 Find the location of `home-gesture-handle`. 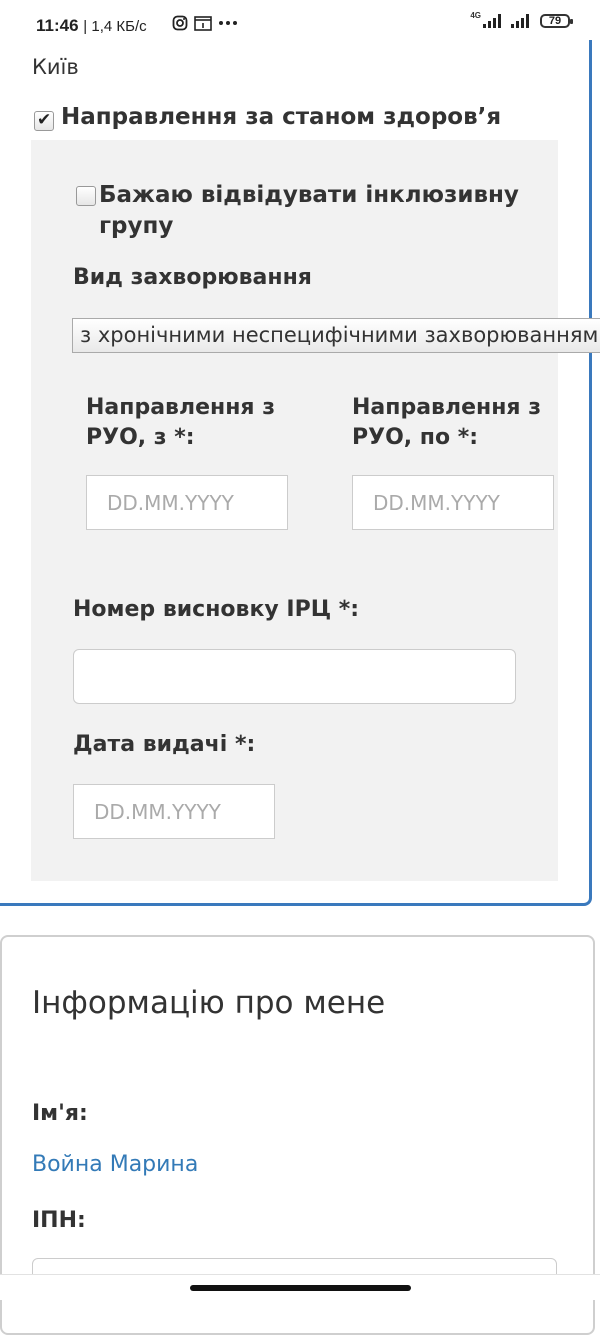

home-gesture-handle is located at coordinates (300, 1288).